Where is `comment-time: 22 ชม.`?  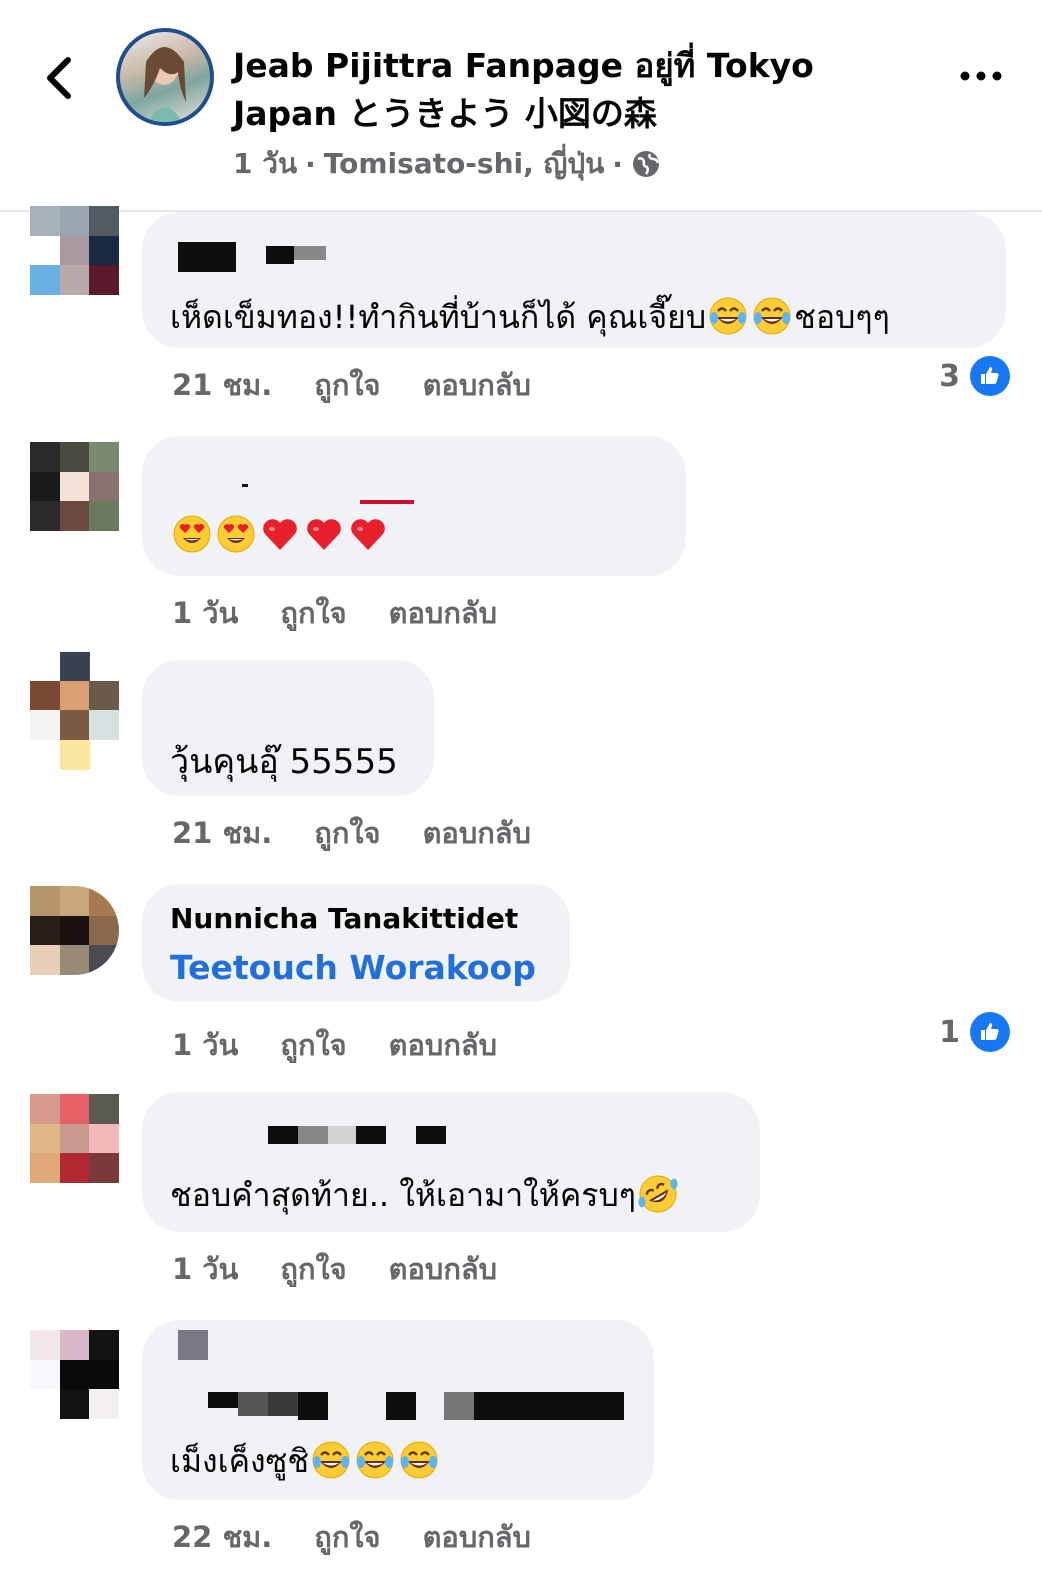
comment-time: 22 ชม. is located at coordinates (222, 1537).